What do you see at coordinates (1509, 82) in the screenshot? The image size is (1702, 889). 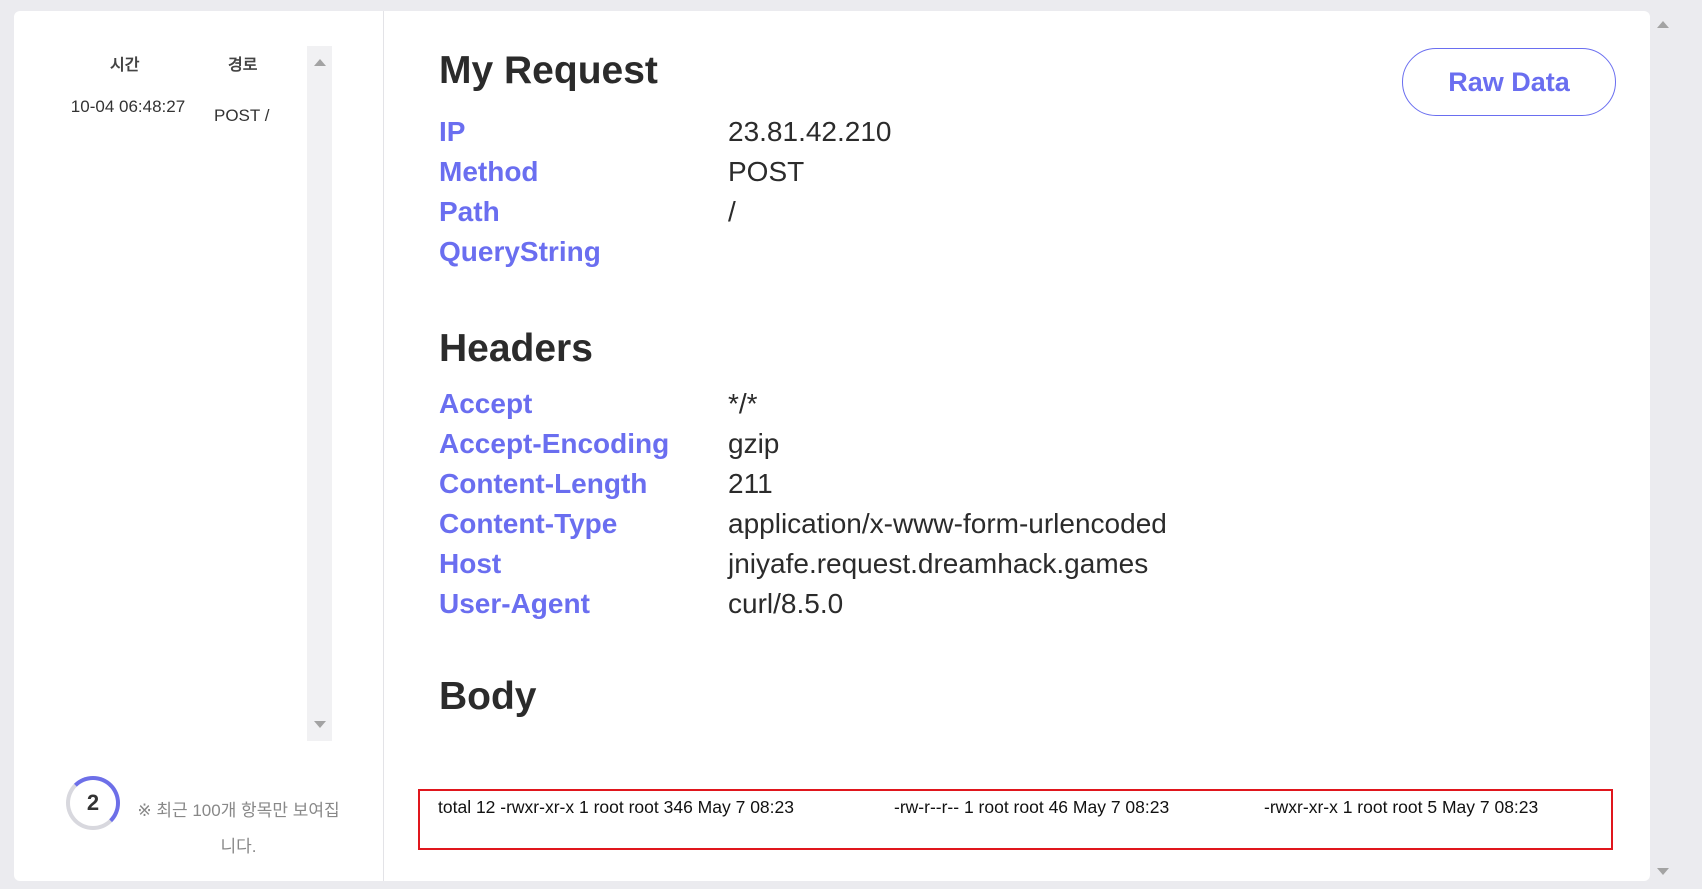 I see `raw-data-button: Raw Data` at bounding box center [1509, 82].